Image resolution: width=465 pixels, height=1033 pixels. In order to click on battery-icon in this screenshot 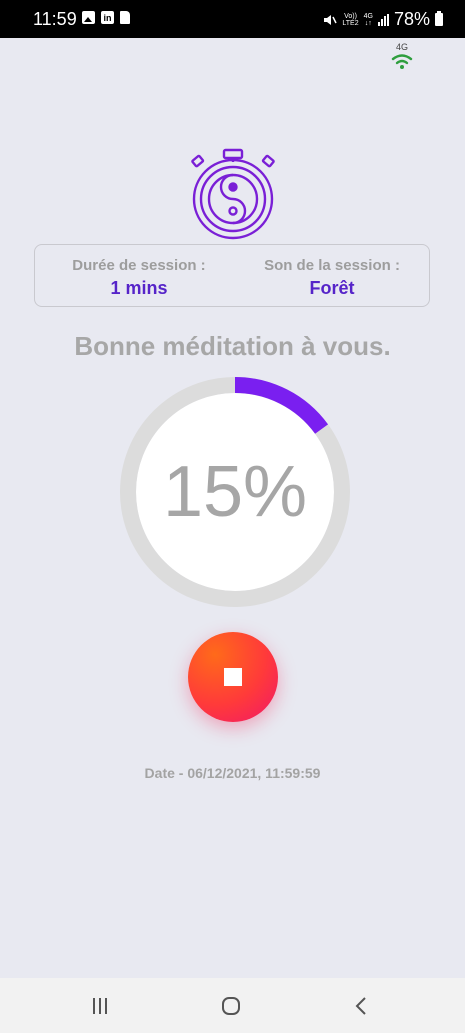, I will do `click(439, 18)`.